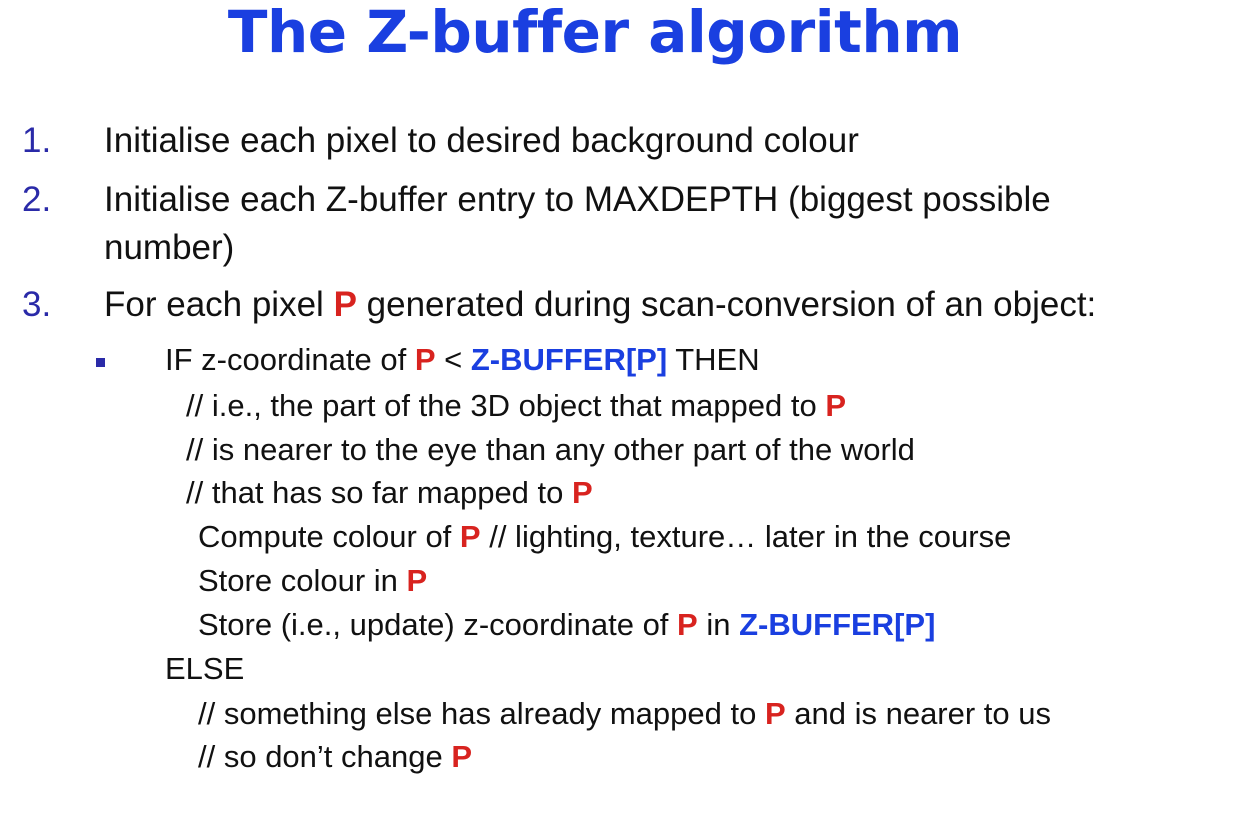 This screenshot has width=1260, height=818. What do you see at coordinates (37, 140) in the screenshot?
I see `step-1-number: 1.` at bounding box center [37, 140].